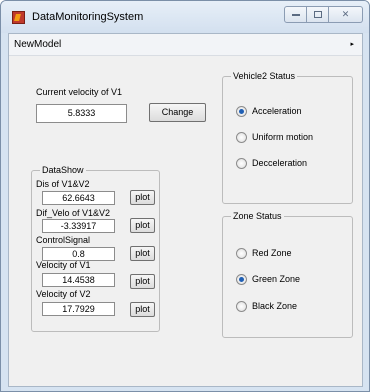 The image size is (370, 392). Describe the element at coordinates (241, 111) in the screenshot. I see `radio-acceleration-indicator` at that location.